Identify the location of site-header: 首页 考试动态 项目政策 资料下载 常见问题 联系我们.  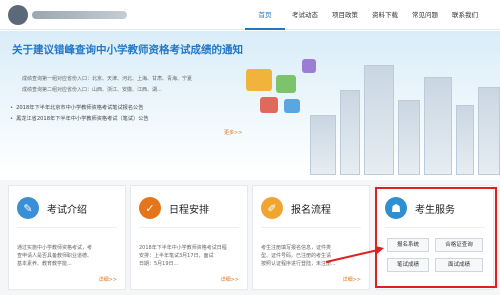
(250, 15).